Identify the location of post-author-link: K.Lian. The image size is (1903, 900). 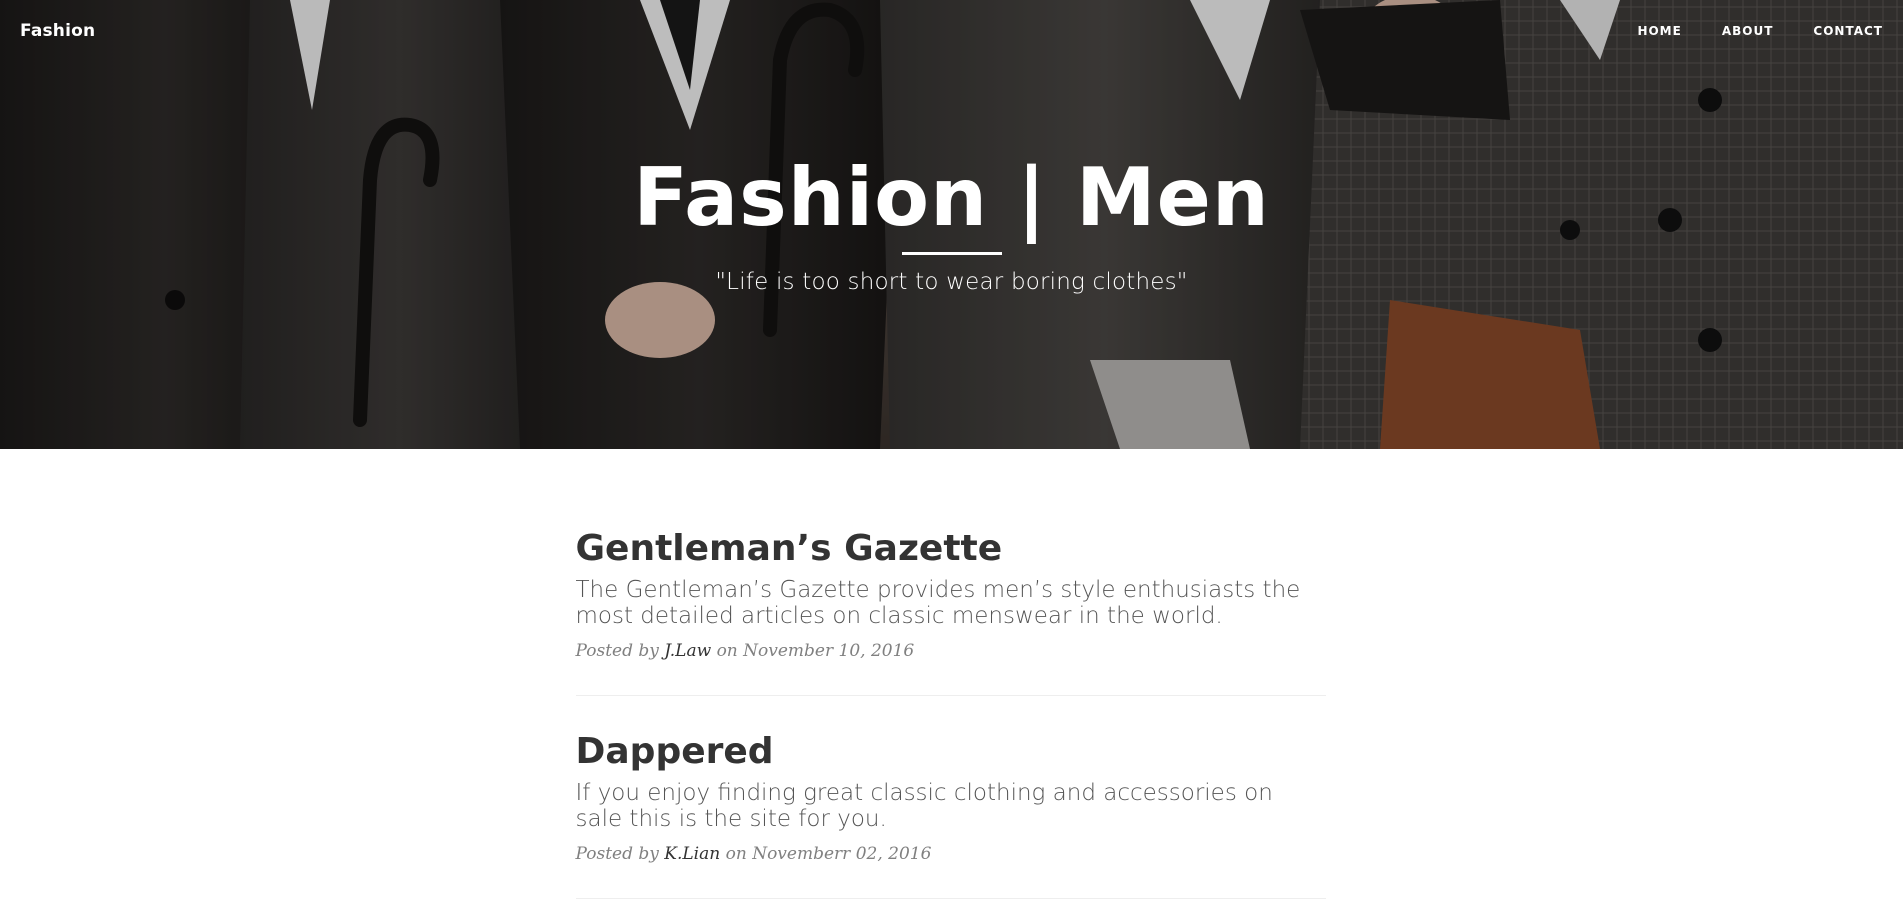
(692, 854).